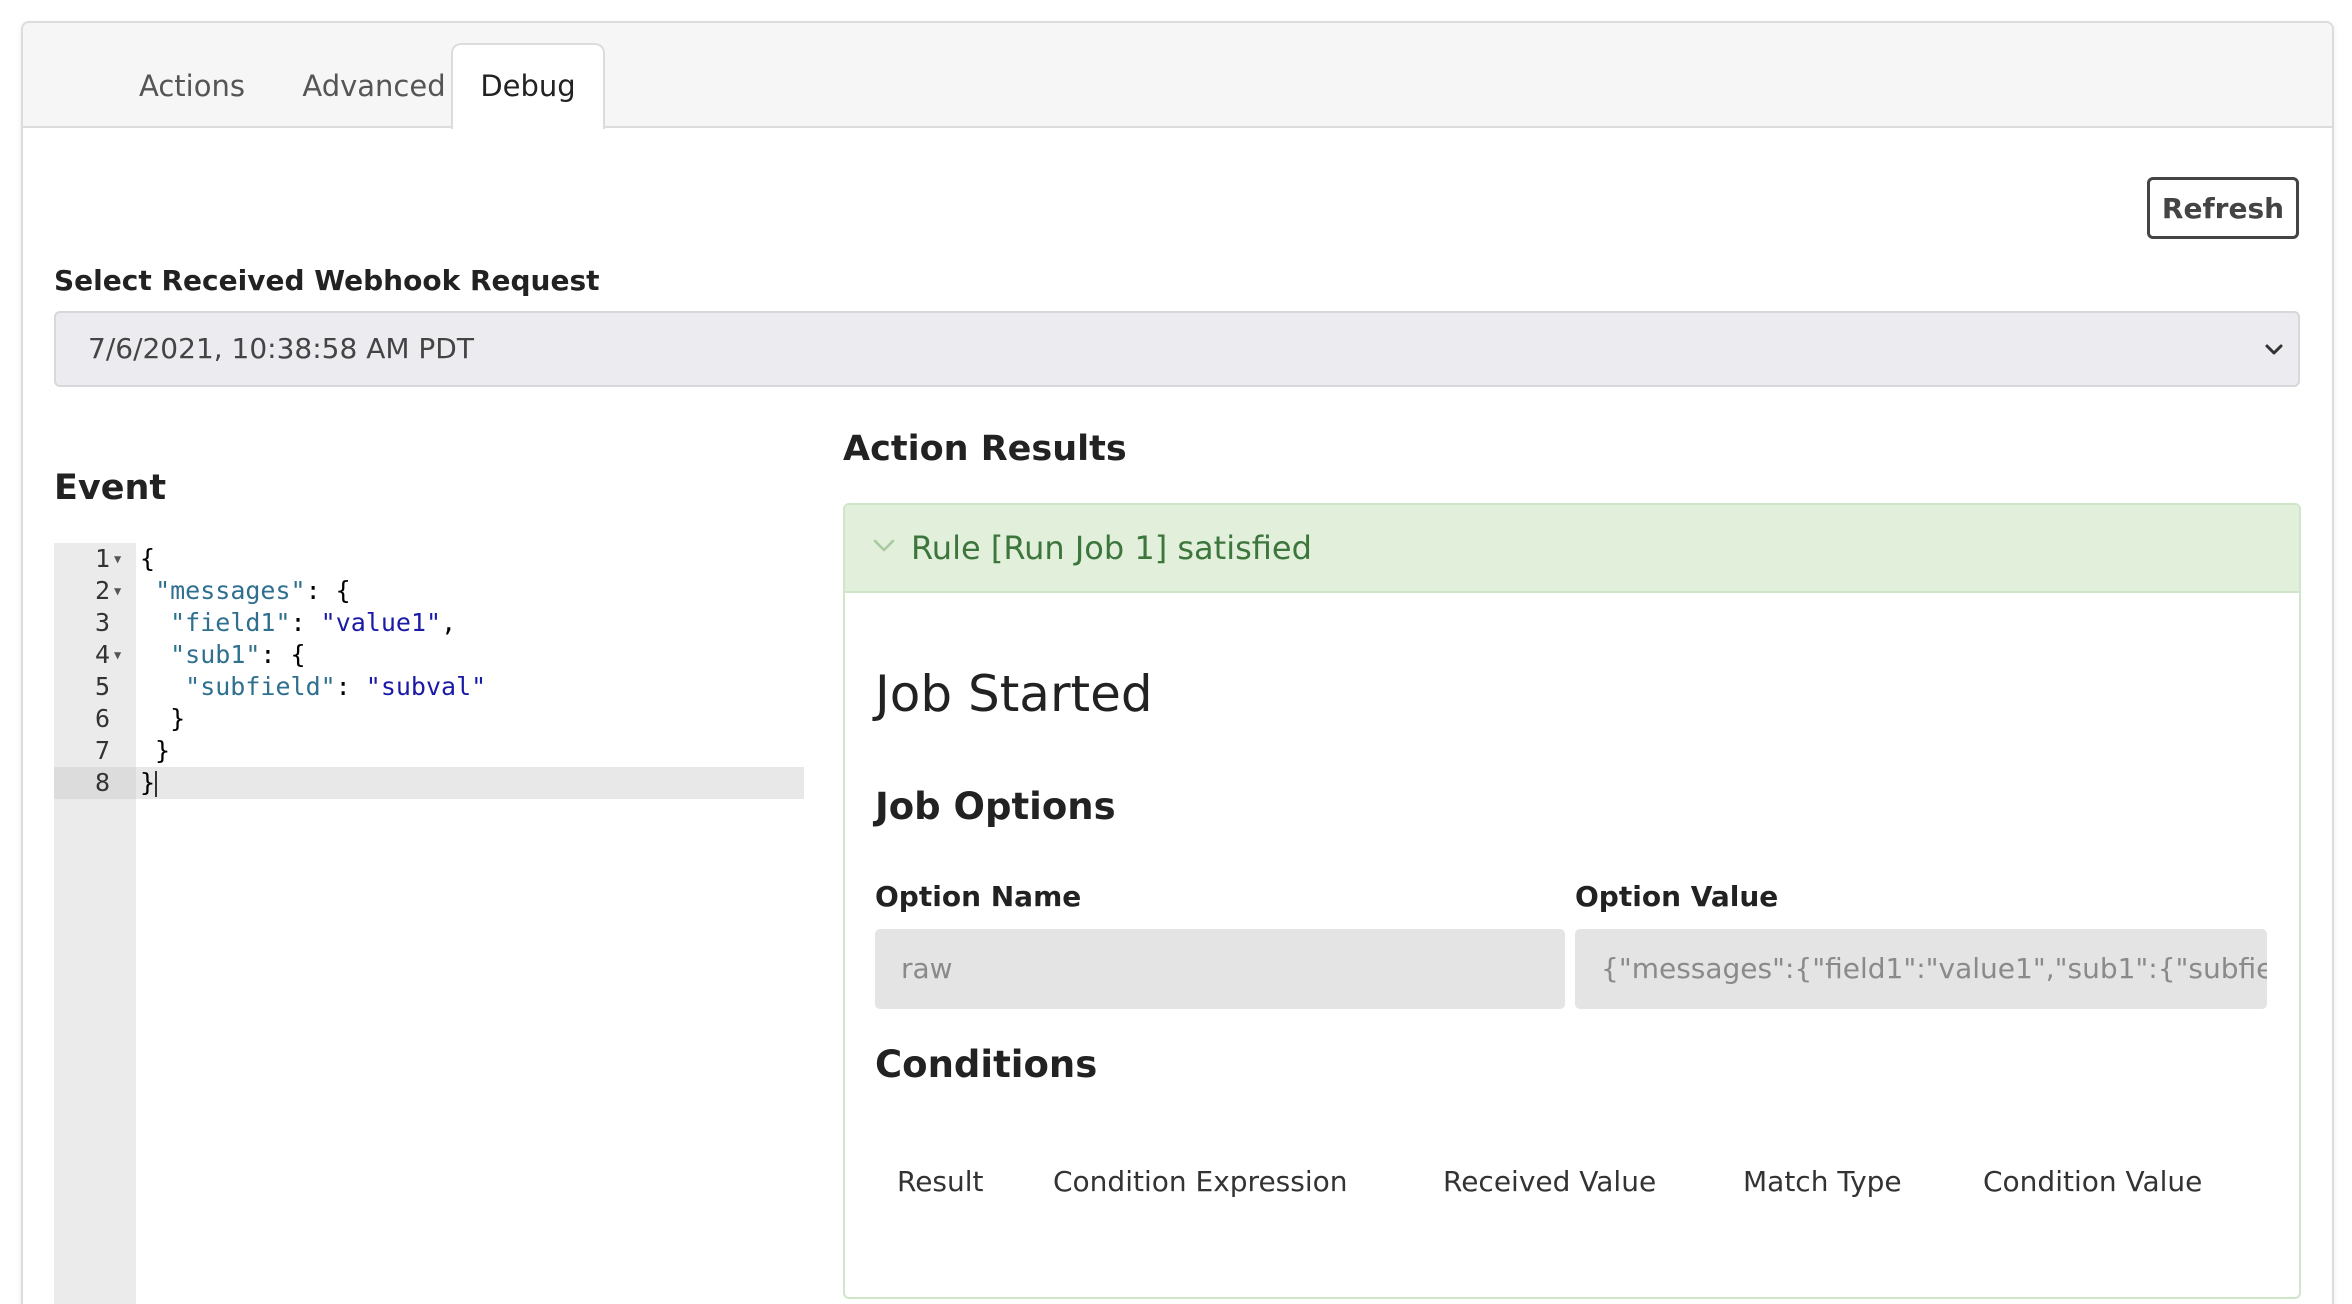 Image resolution: width=2352 pixels, height=1304 pixels. Describe the element at coordinates (192, 86) in the screenshot. I see `tab-actions: Actions` at that location.